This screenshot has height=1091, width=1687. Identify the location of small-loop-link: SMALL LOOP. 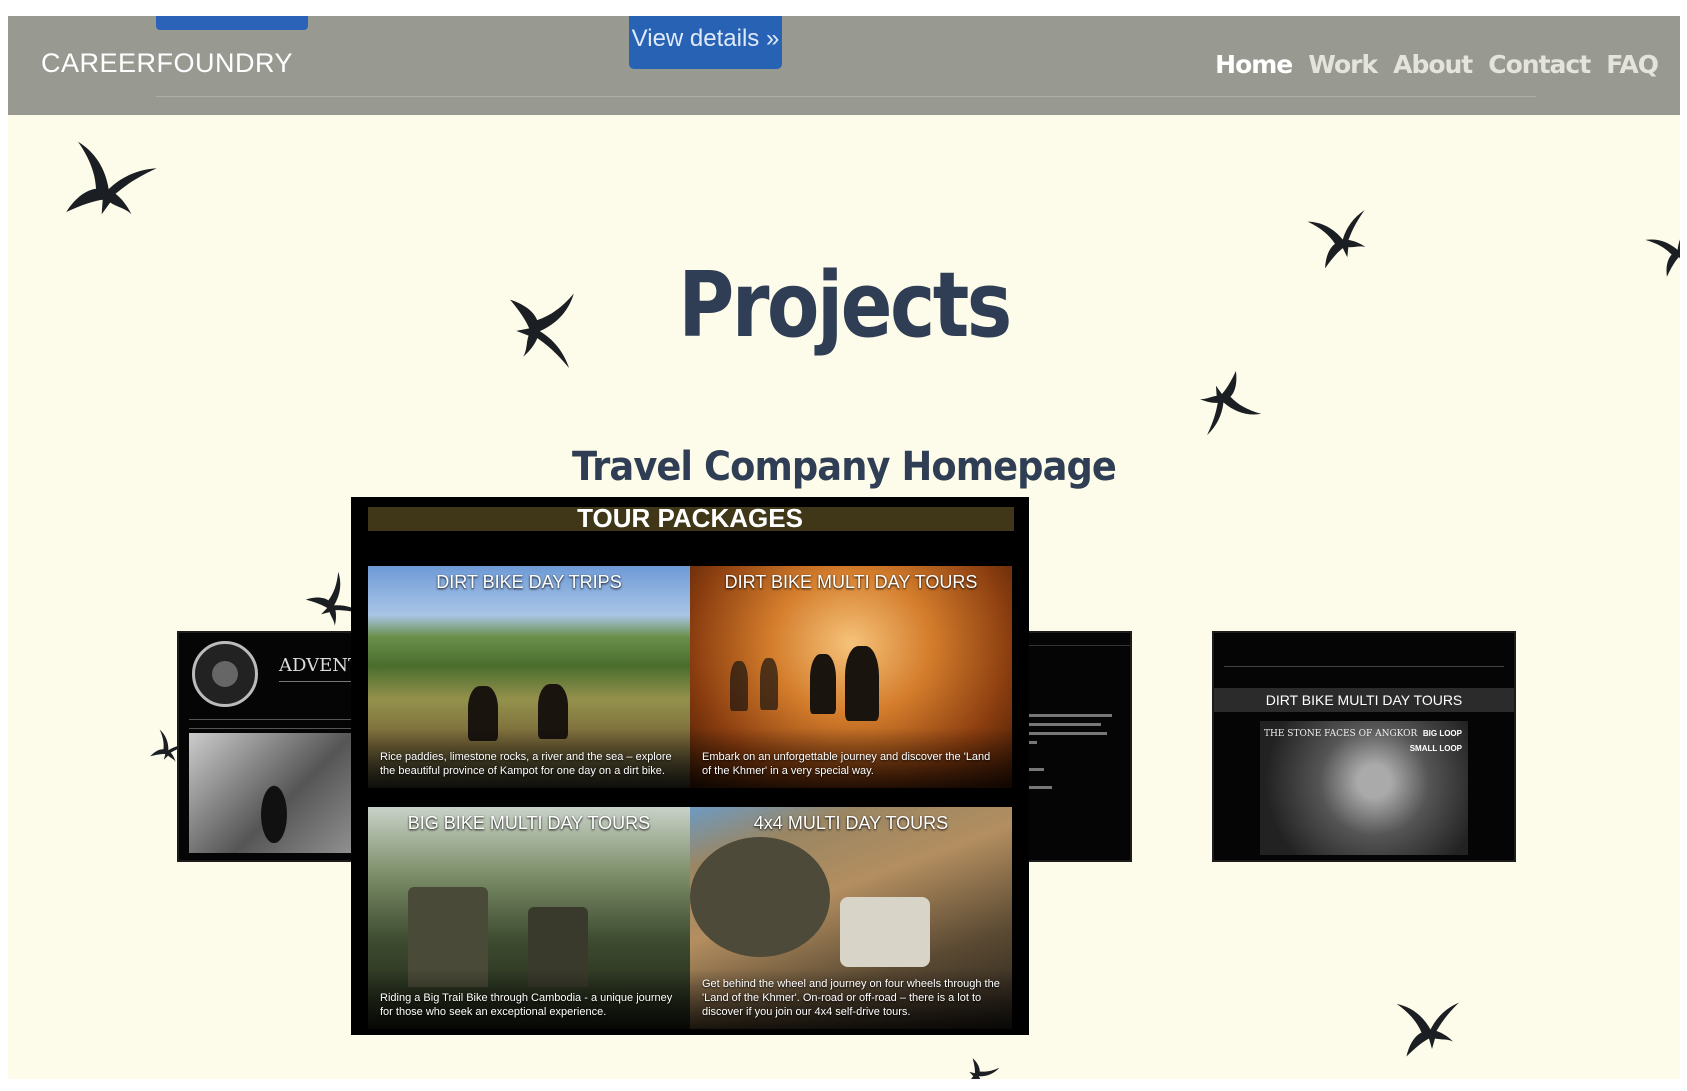
(1436, 748).